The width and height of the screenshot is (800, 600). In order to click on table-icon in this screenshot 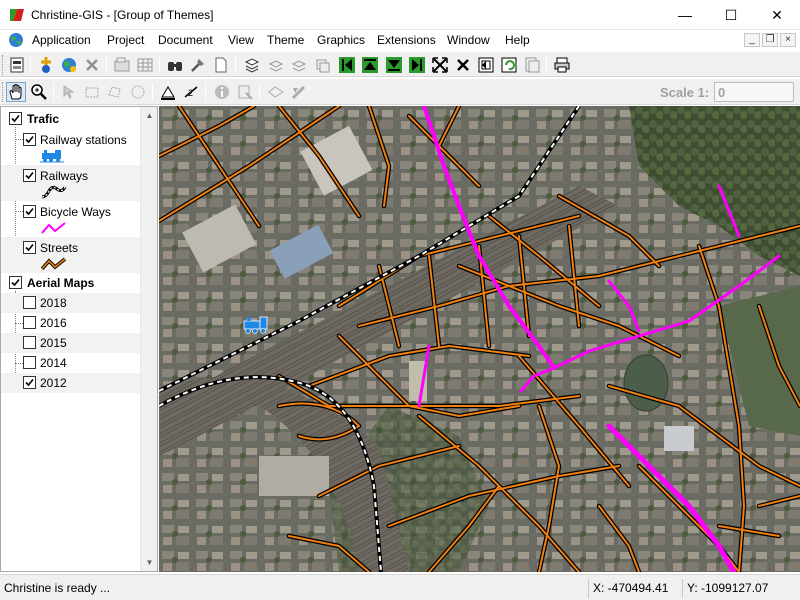, I will do `click(145, 65)`.